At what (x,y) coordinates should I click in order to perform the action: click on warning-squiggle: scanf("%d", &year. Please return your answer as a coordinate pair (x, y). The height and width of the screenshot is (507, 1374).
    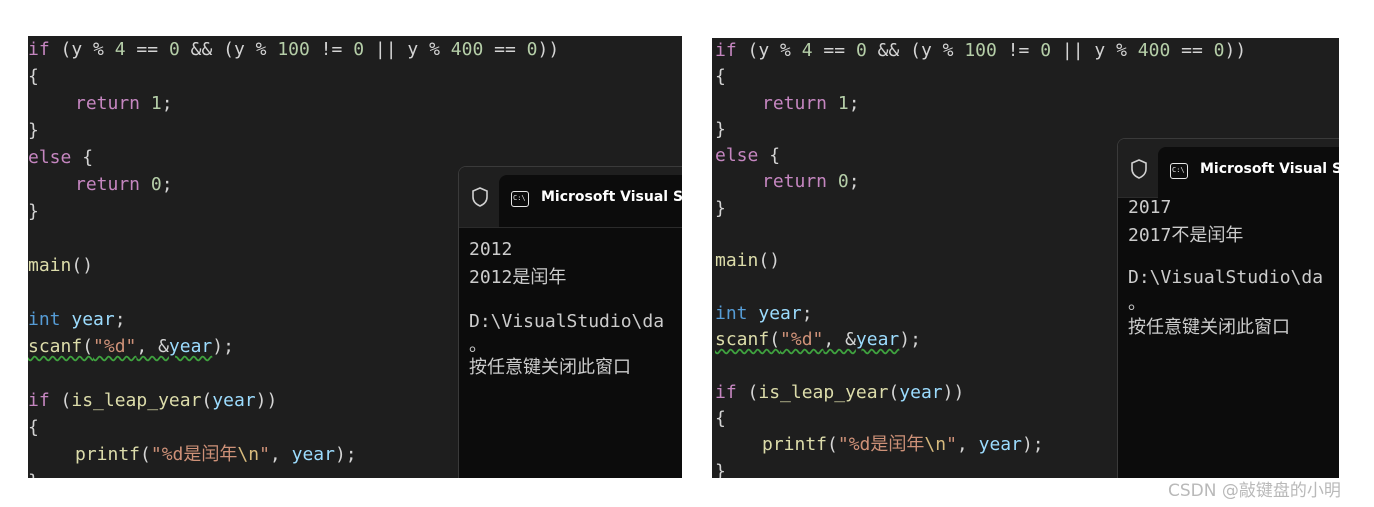
    Looking at the image, I should click on (120, 346).